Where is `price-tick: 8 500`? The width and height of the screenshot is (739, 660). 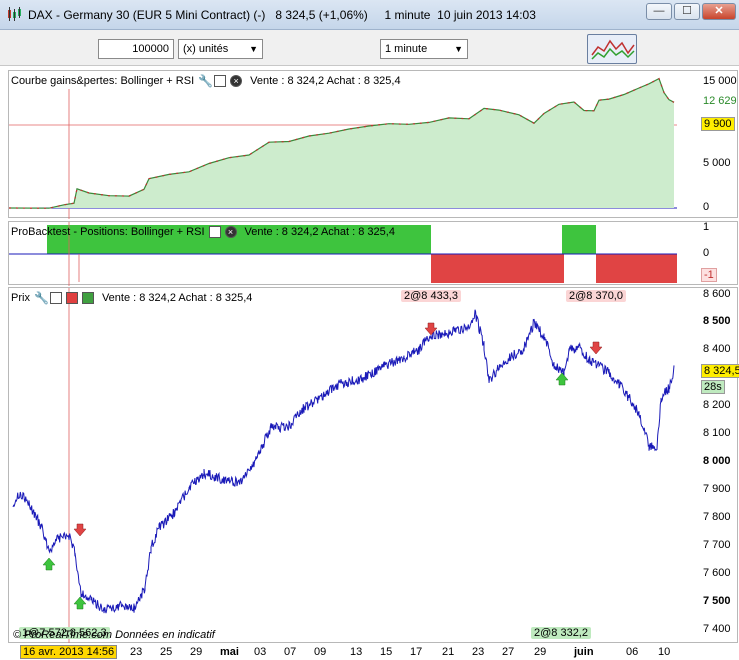
price-tick: 8 500 is located at coordinates (717, 321).